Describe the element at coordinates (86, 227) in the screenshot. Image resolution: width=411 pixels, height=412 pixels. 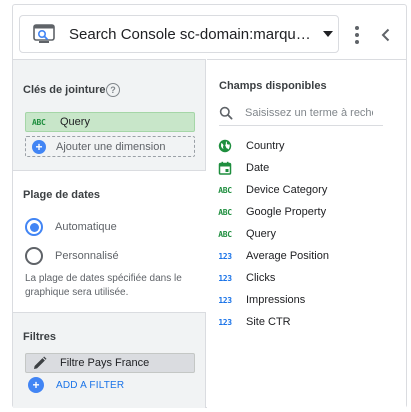
I see `radio-automatic-label: Automatique` at that location.